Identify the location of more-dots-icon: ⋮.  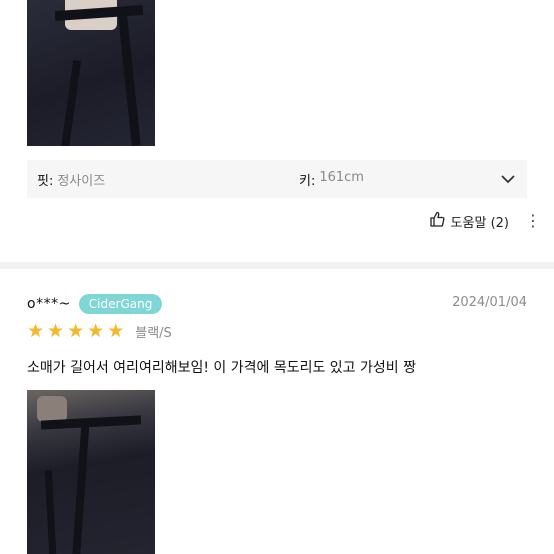
(533, 221).